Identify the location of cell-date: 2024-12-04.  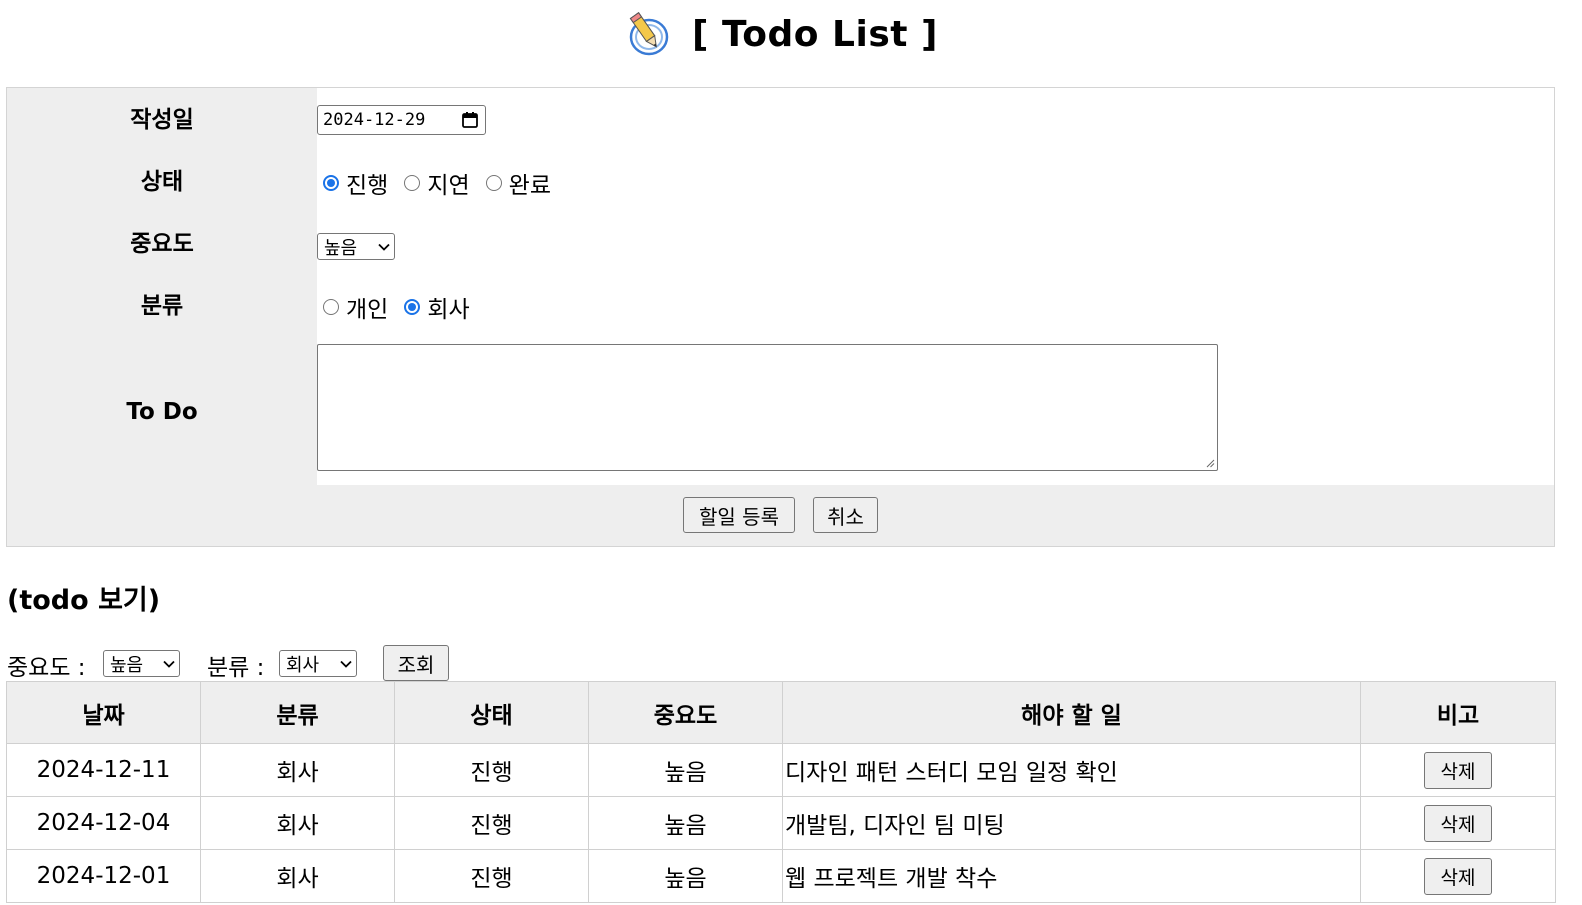
(103, 823).